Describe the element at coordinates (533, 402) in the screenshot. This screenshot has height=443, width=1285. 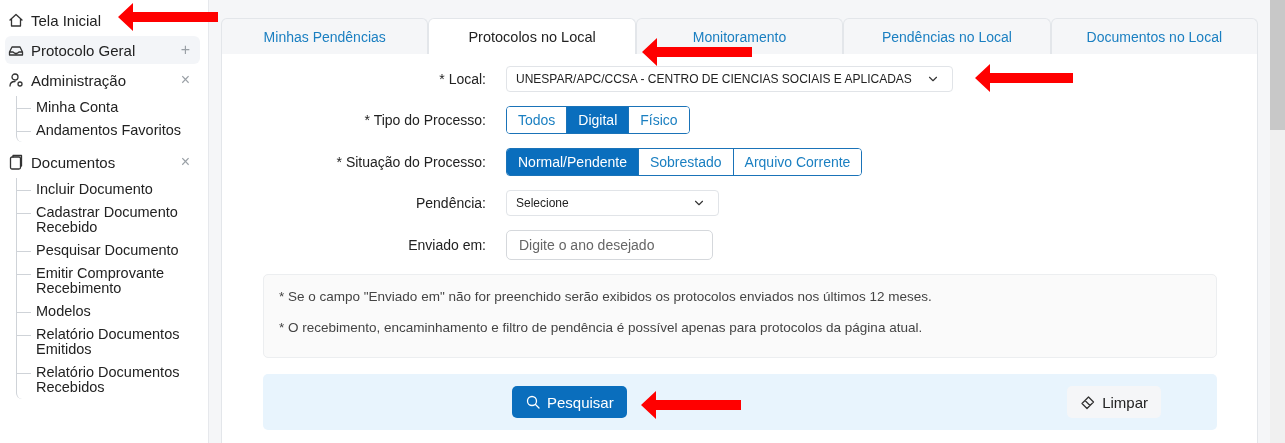
I see `search-icon` at that location.